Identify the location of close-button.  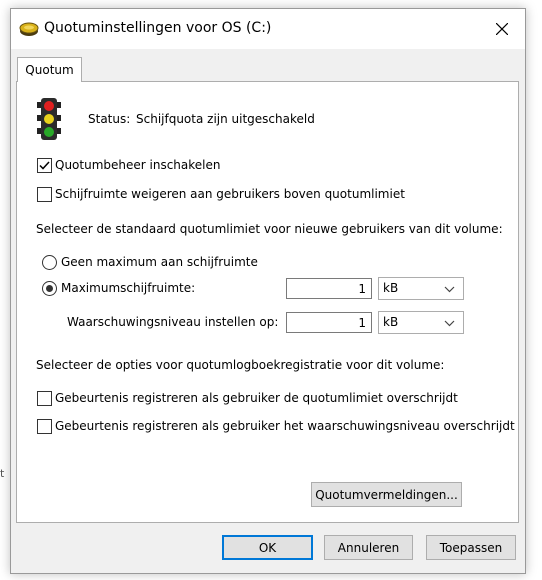
(502, 29).